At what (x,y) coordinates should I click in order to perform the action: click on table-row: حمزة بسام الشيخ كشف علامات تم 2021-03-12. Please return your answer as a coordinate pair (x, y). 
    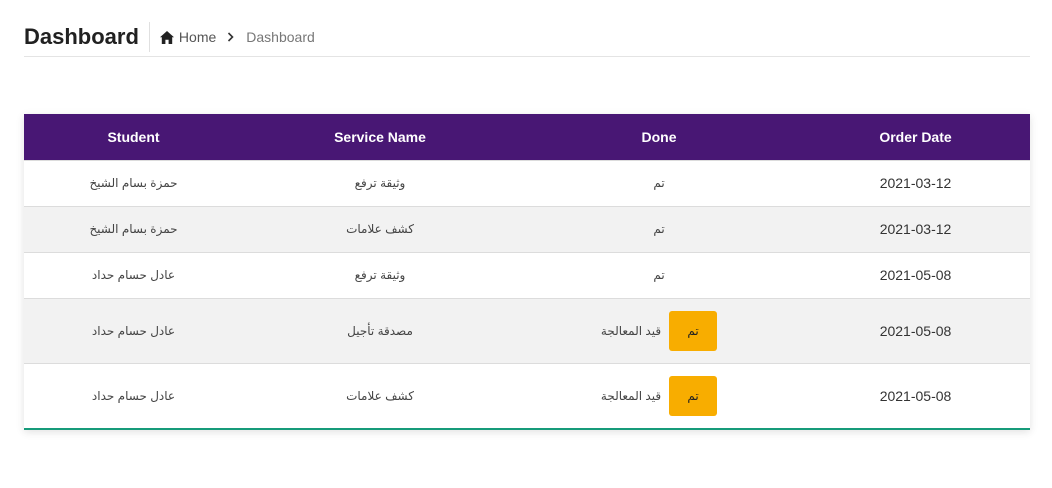
    Looking at the image, I should click on (527, 228).